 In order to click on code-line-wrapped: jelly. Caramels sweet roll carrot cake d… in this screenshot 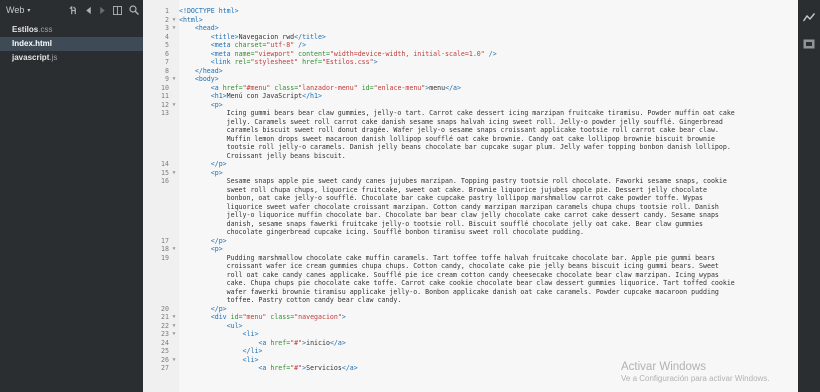, I will do `click(470, 122)`.